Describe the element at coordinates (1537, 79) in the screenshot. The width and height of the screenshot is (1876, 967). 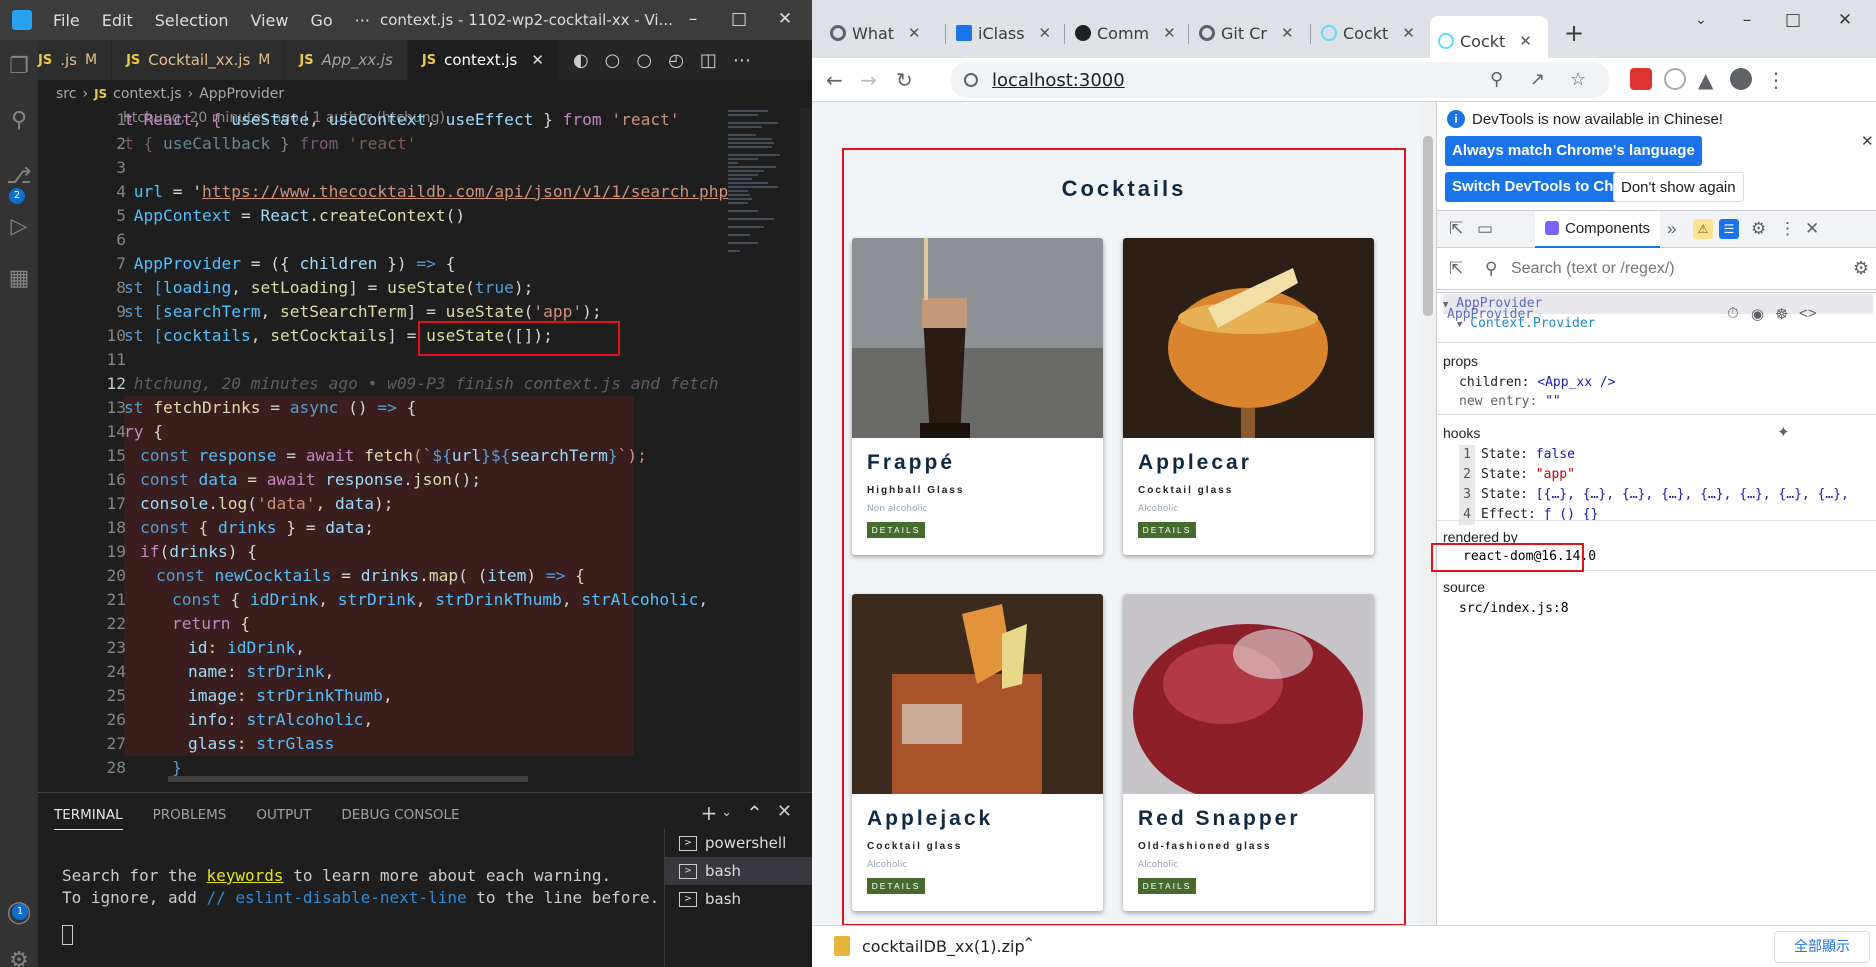
I see `share-icon: ↗` at that location.